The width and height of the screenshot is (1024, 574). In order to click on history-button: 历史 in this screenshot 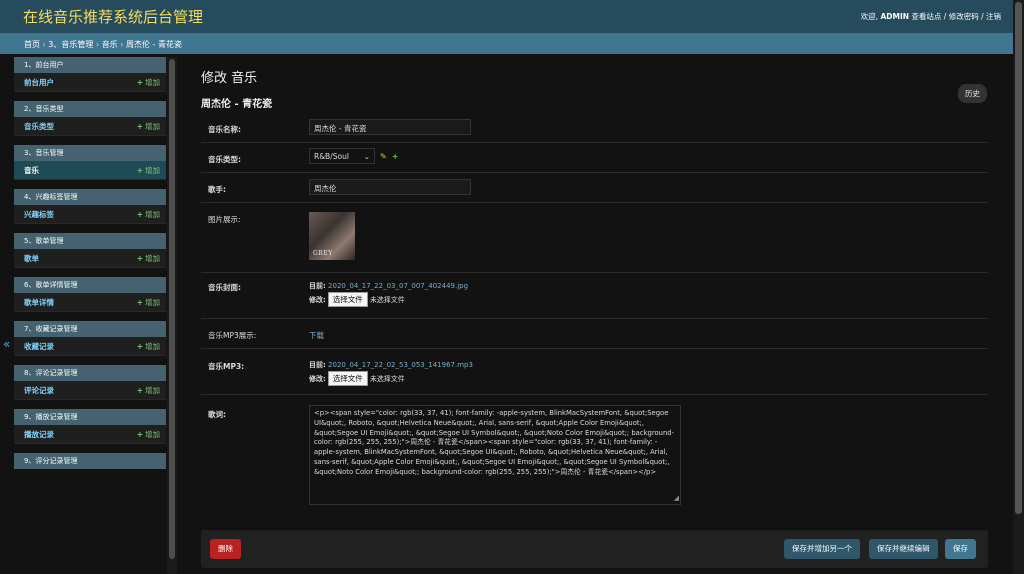, I will do `click(972, 93)`.